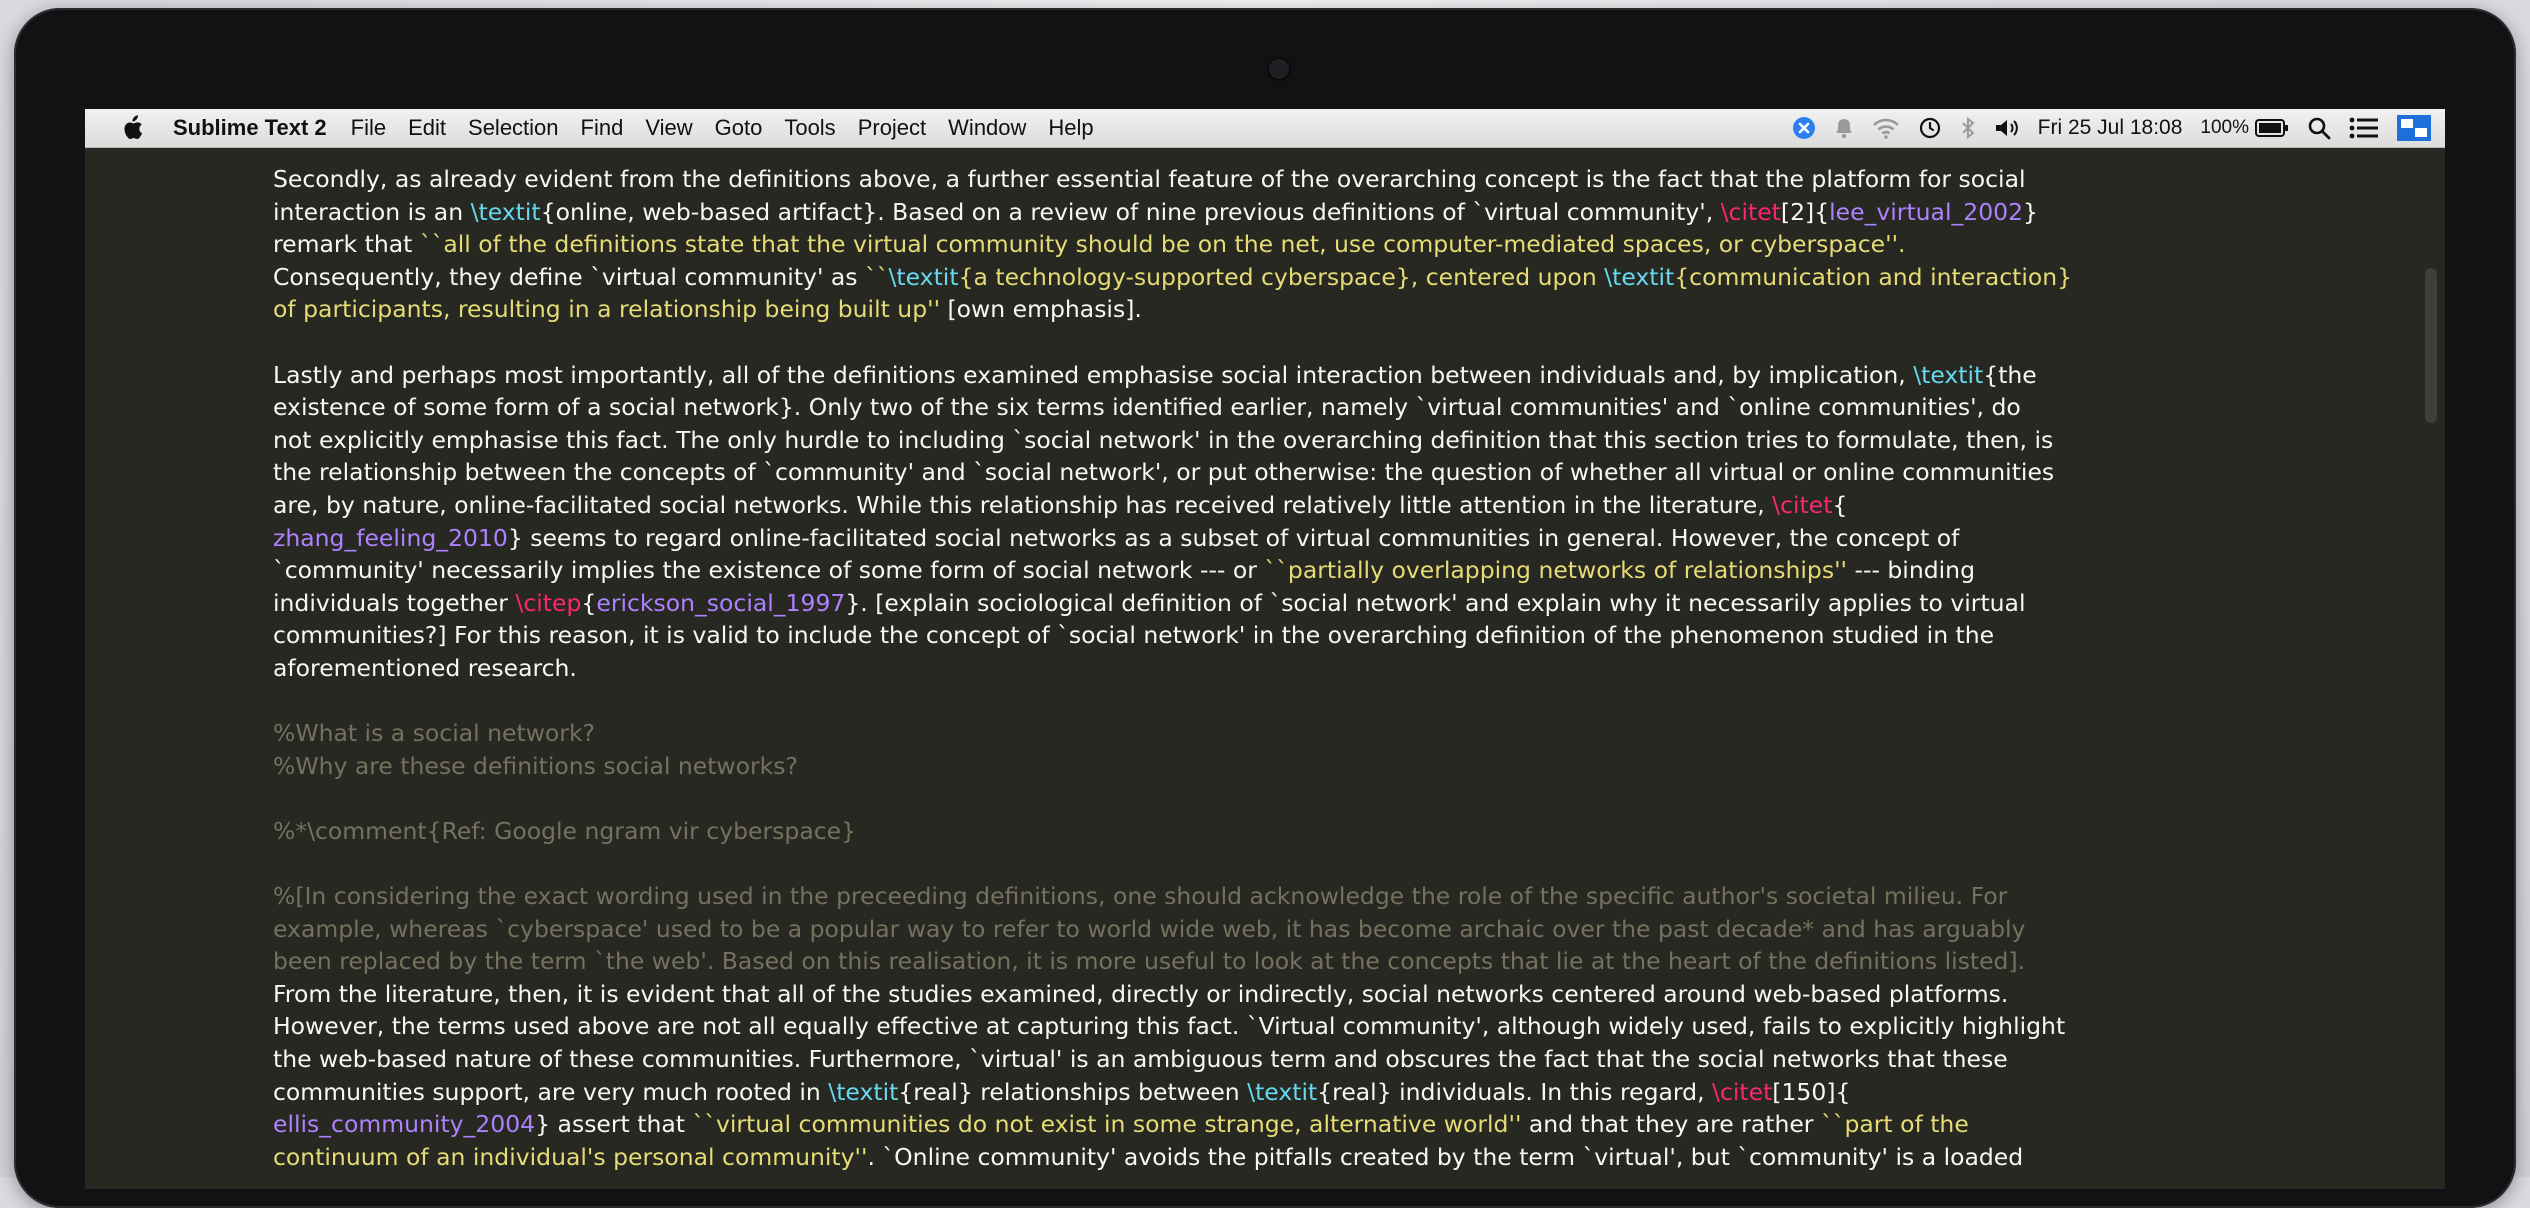 The height and width of the screenshot is (1208, 2530). What do you see at coordinates (1041, 309) in the screenshot?
I see `plain-text: [own emphasis].` at bounding box center [1041, 309].